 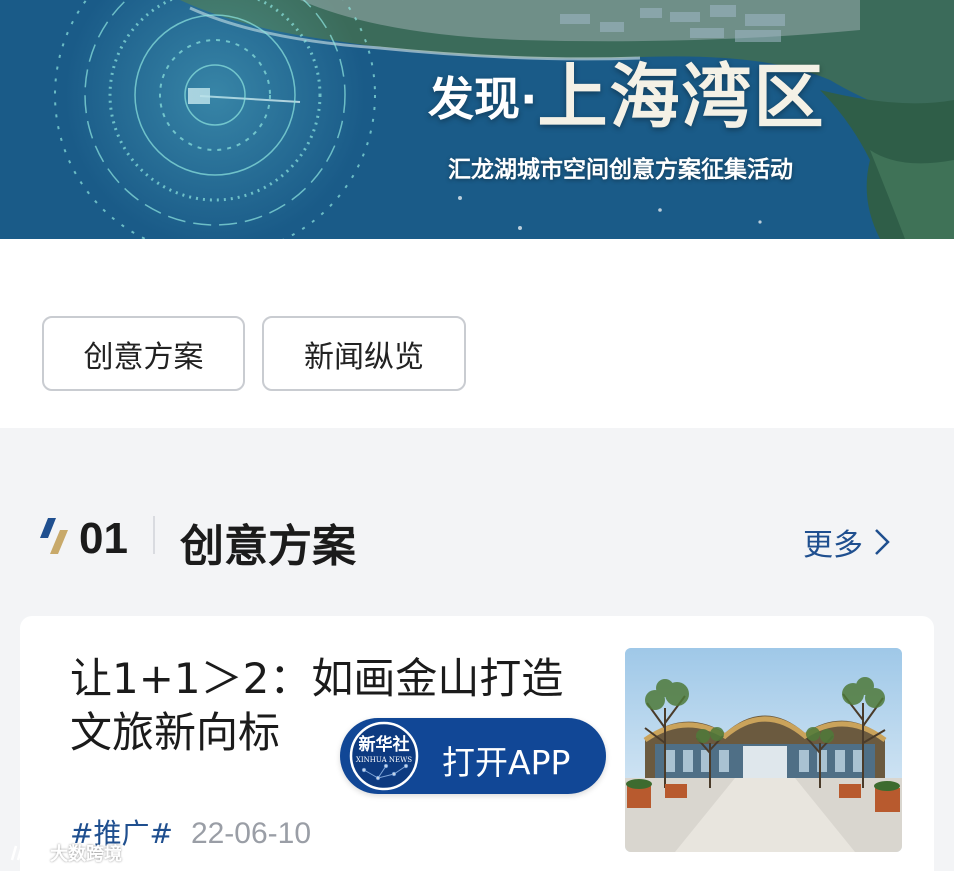 What do you see at coordinates (384, 744) in the screenshot?
I see `xinhua-logo-text: 新华社` at bounding box center [384, 744].